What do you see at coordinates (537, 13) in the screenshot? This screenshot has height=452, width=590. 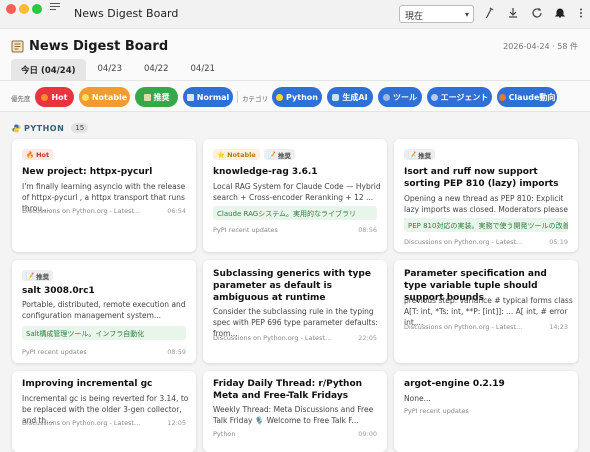 I see `refresh-icon` at bounding box center [537, 13].